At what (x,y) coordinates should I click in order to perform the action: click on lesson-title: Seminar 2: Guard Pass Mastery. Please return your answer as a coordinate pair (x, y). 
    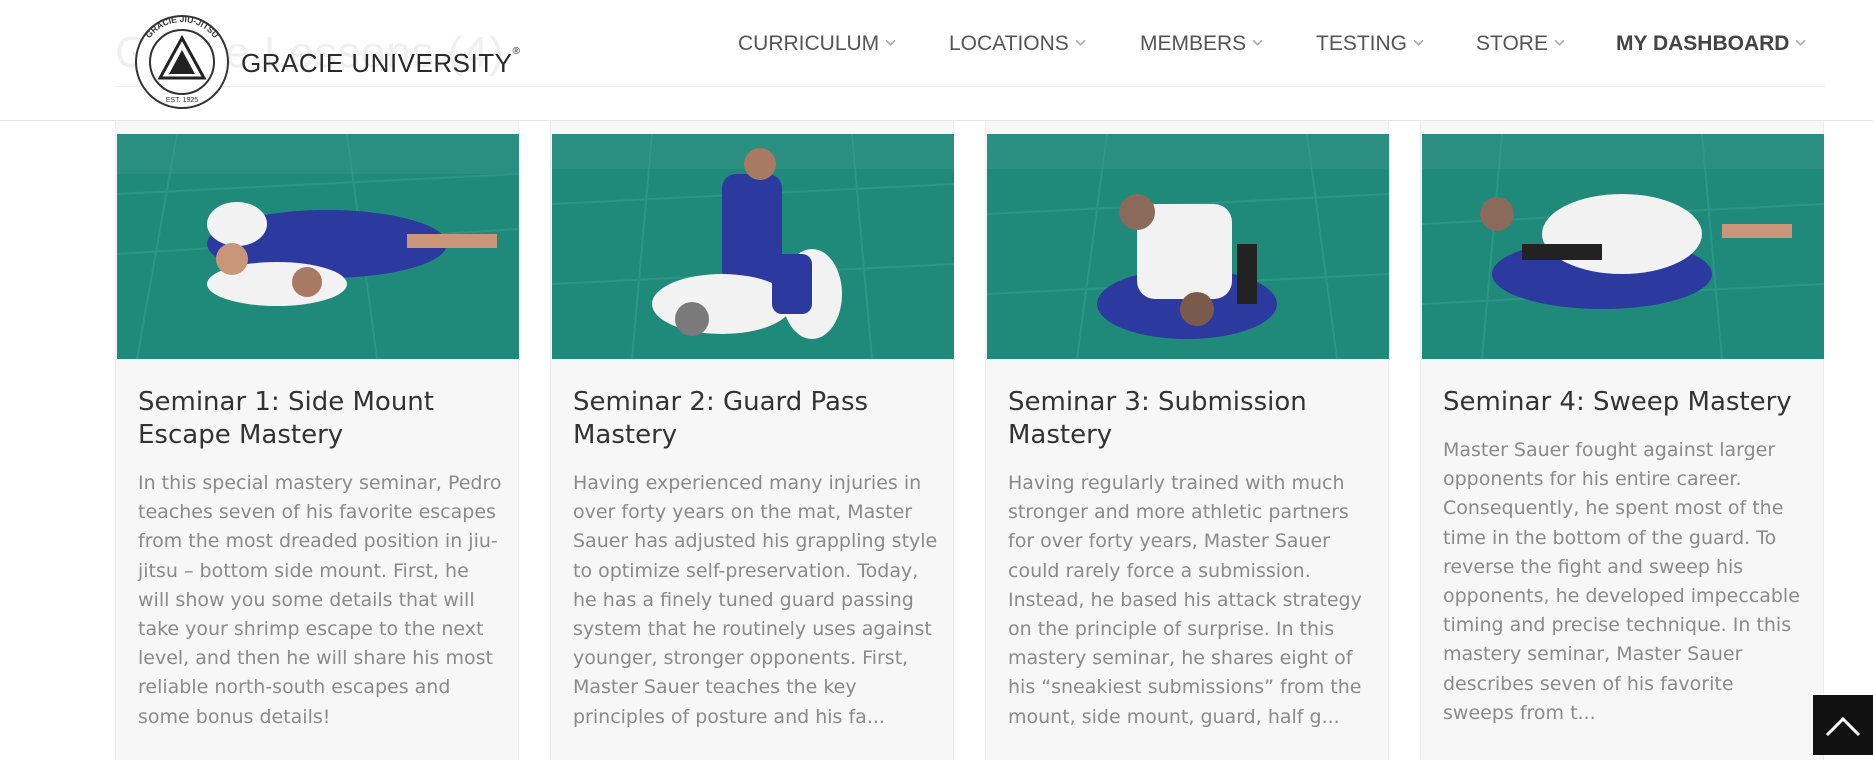
    Looking at the image, I should click on (753, 419).